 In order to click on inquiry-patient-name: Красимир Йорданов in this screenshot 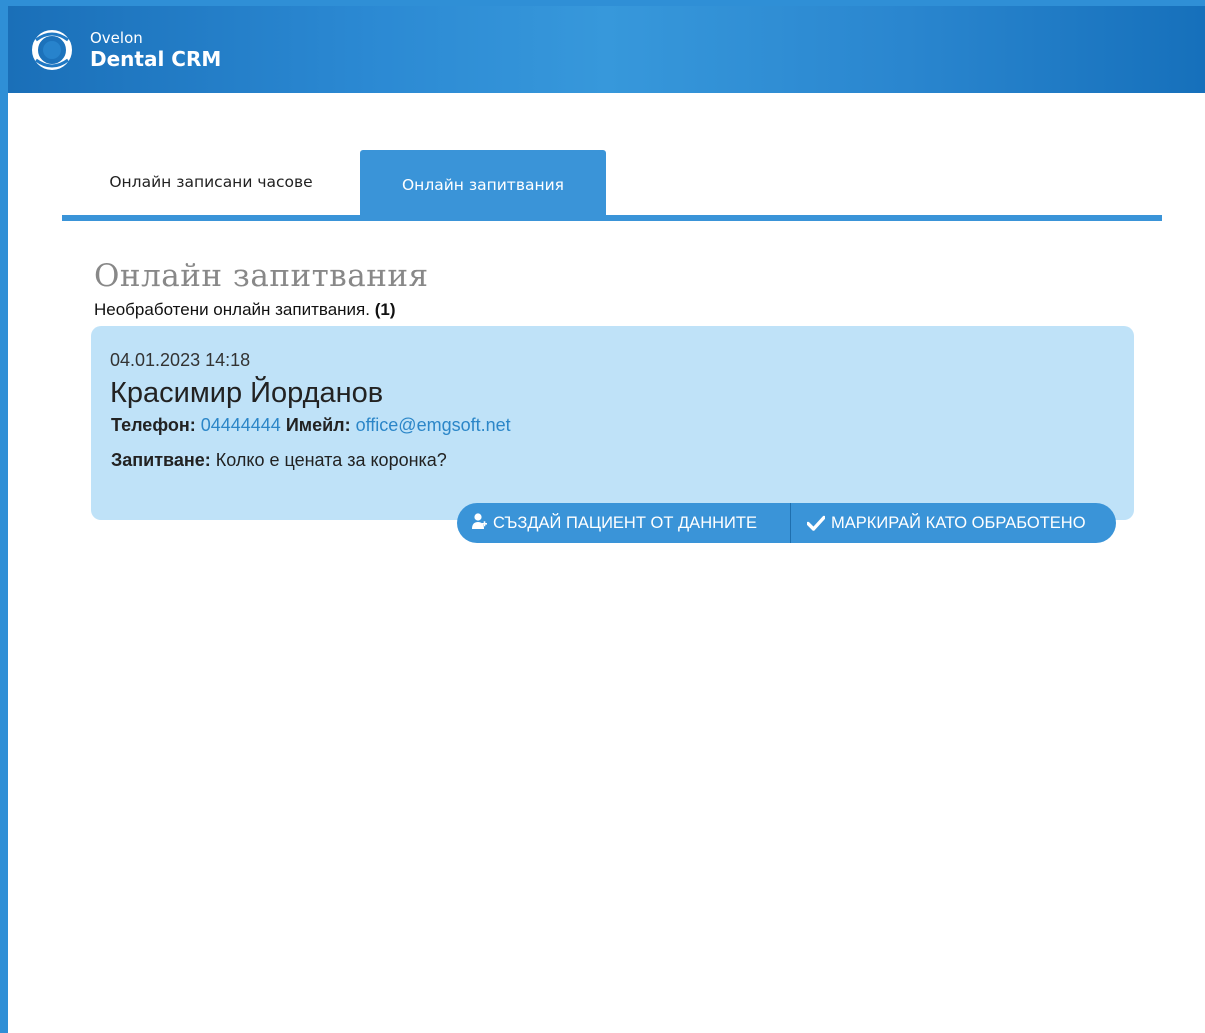, I will do `click(247, 393)`.